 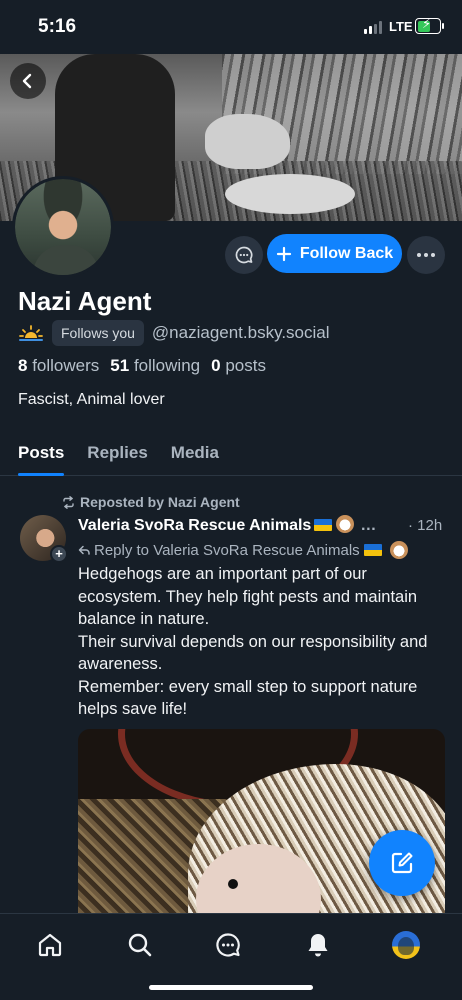 What do you see at coordinates (373, 27) in the screenshot?
I see `signal-icon` at bounding box center [373, 27].